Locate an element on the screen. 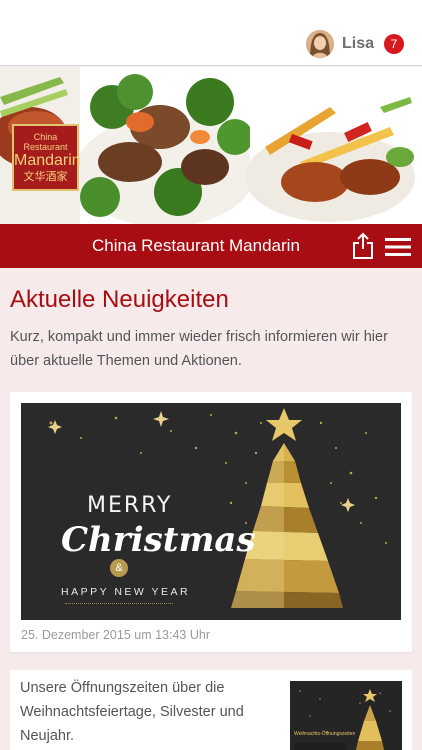  ampersand-badge: & is located at coordinates (119, 568).